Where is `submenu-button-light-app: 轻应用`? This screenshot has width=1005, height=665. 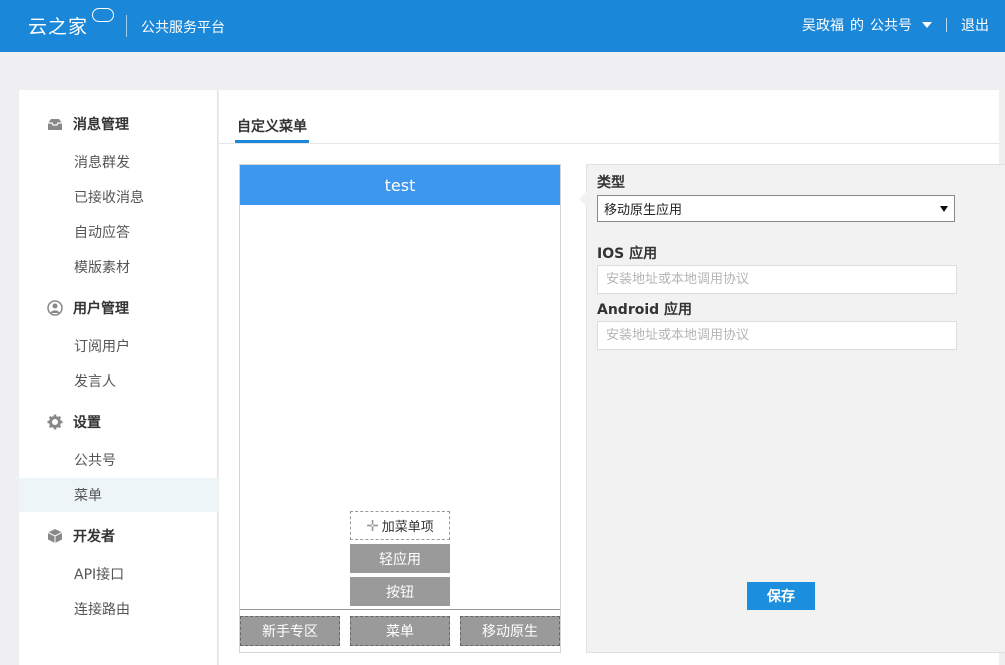
submenu-button-light-app: 轻应用 is located at coordinates (400, 558).